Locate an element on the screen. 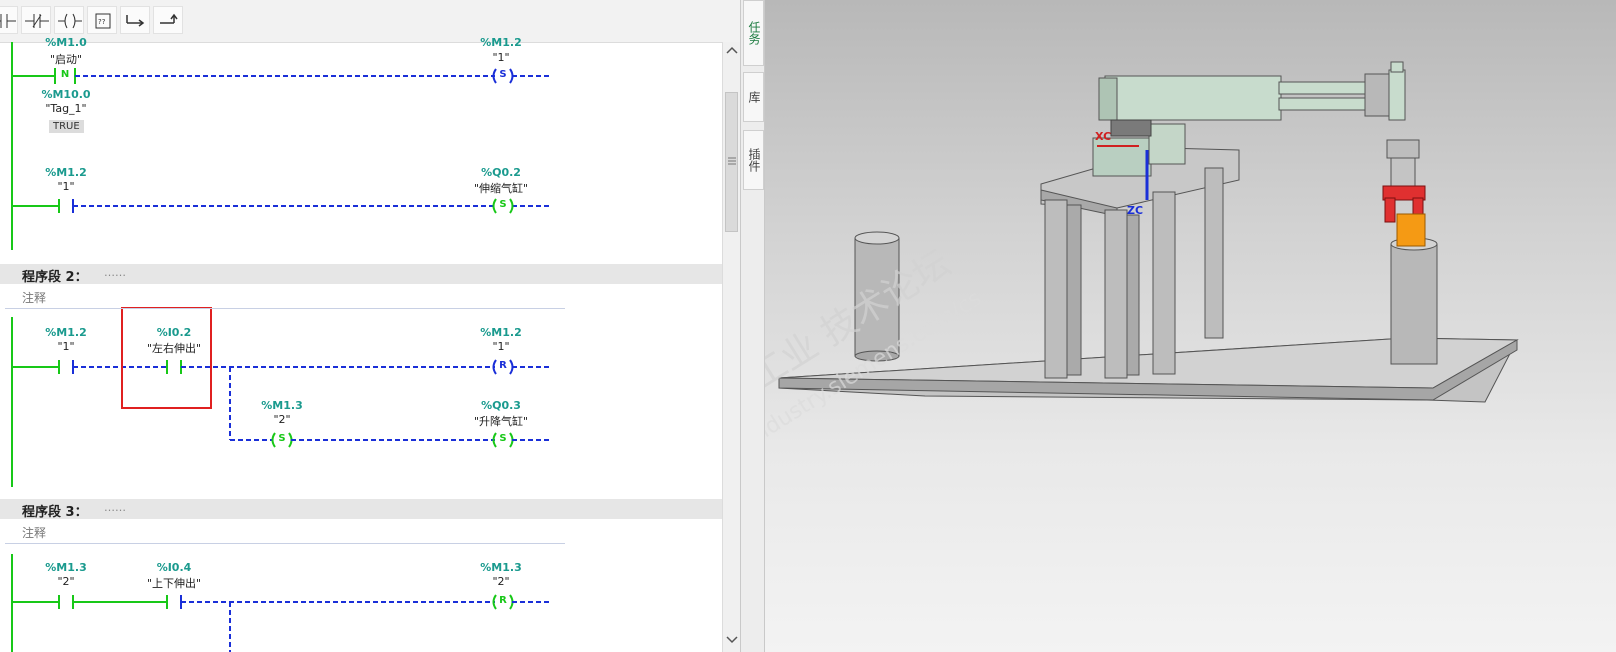 The width and height of the screenshot is (1616, 652). n2-branch-coil1-tag: "2" is located at coordinates (281, 419).